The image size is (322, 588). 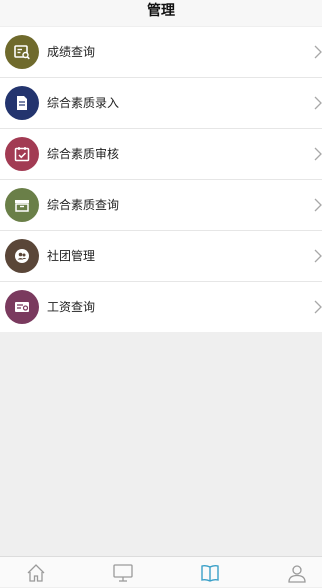 What do you see at coordinates (22, 205) in the screenshot?
I see `archive-box-icon` at bounding box center [22, 205].